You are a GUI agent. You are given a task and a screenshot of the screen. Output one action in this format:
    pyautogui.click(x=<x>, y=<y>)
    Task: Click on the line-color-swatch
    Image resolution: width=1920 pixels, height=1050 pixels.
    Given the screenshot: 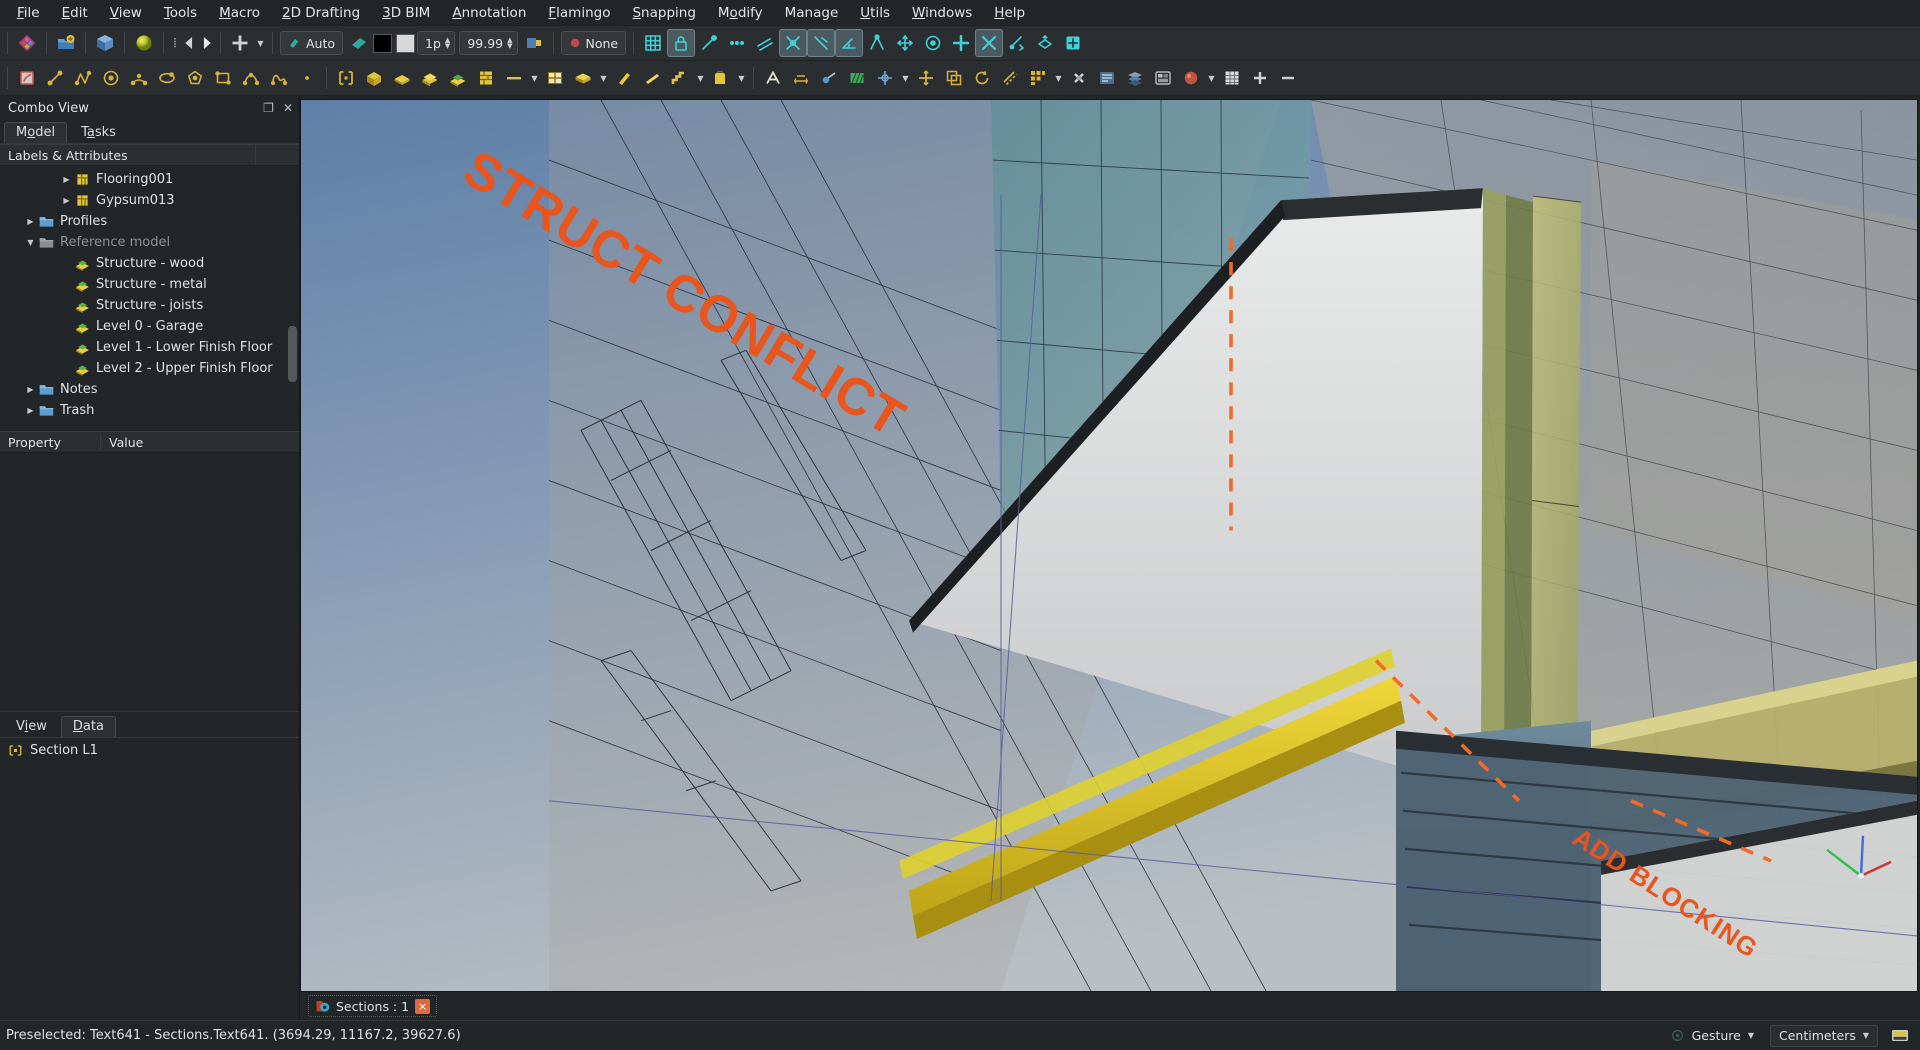 What is the action you would take?
    pyautogui.click(x=383, y=43)
    